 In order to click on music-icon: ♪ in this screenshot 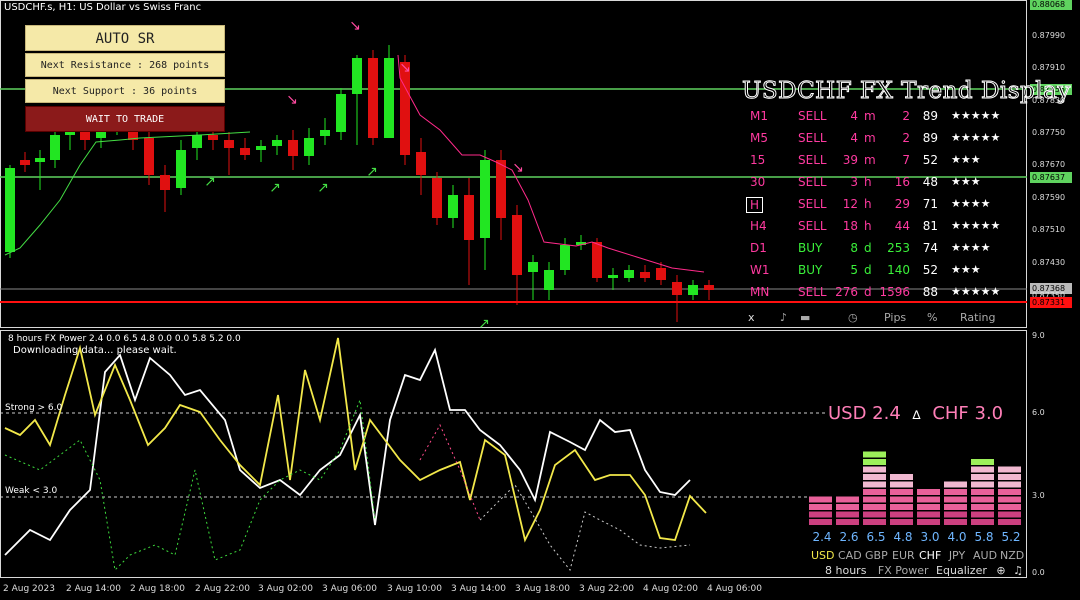, I will do `click(783, 317)`.